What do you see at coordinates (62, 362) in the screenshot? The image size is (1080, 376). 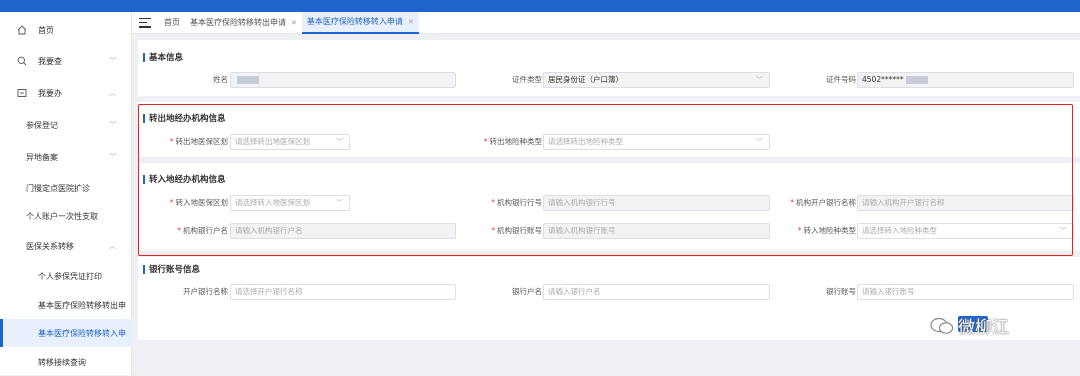 I see `sidebar-item-label: 转移接续查询` at bounding box center [62, 362].